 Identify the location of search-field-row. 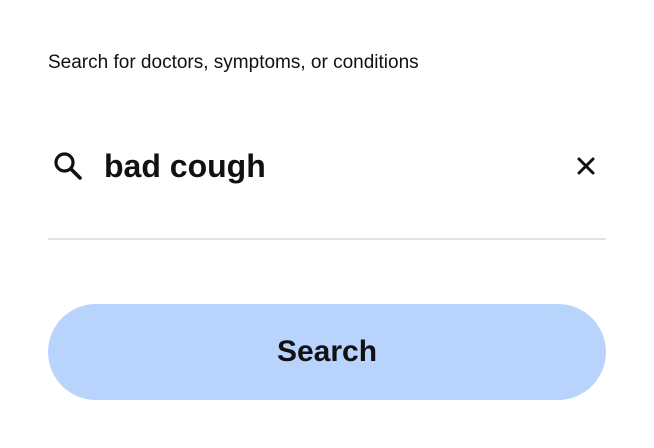
(327, 166).